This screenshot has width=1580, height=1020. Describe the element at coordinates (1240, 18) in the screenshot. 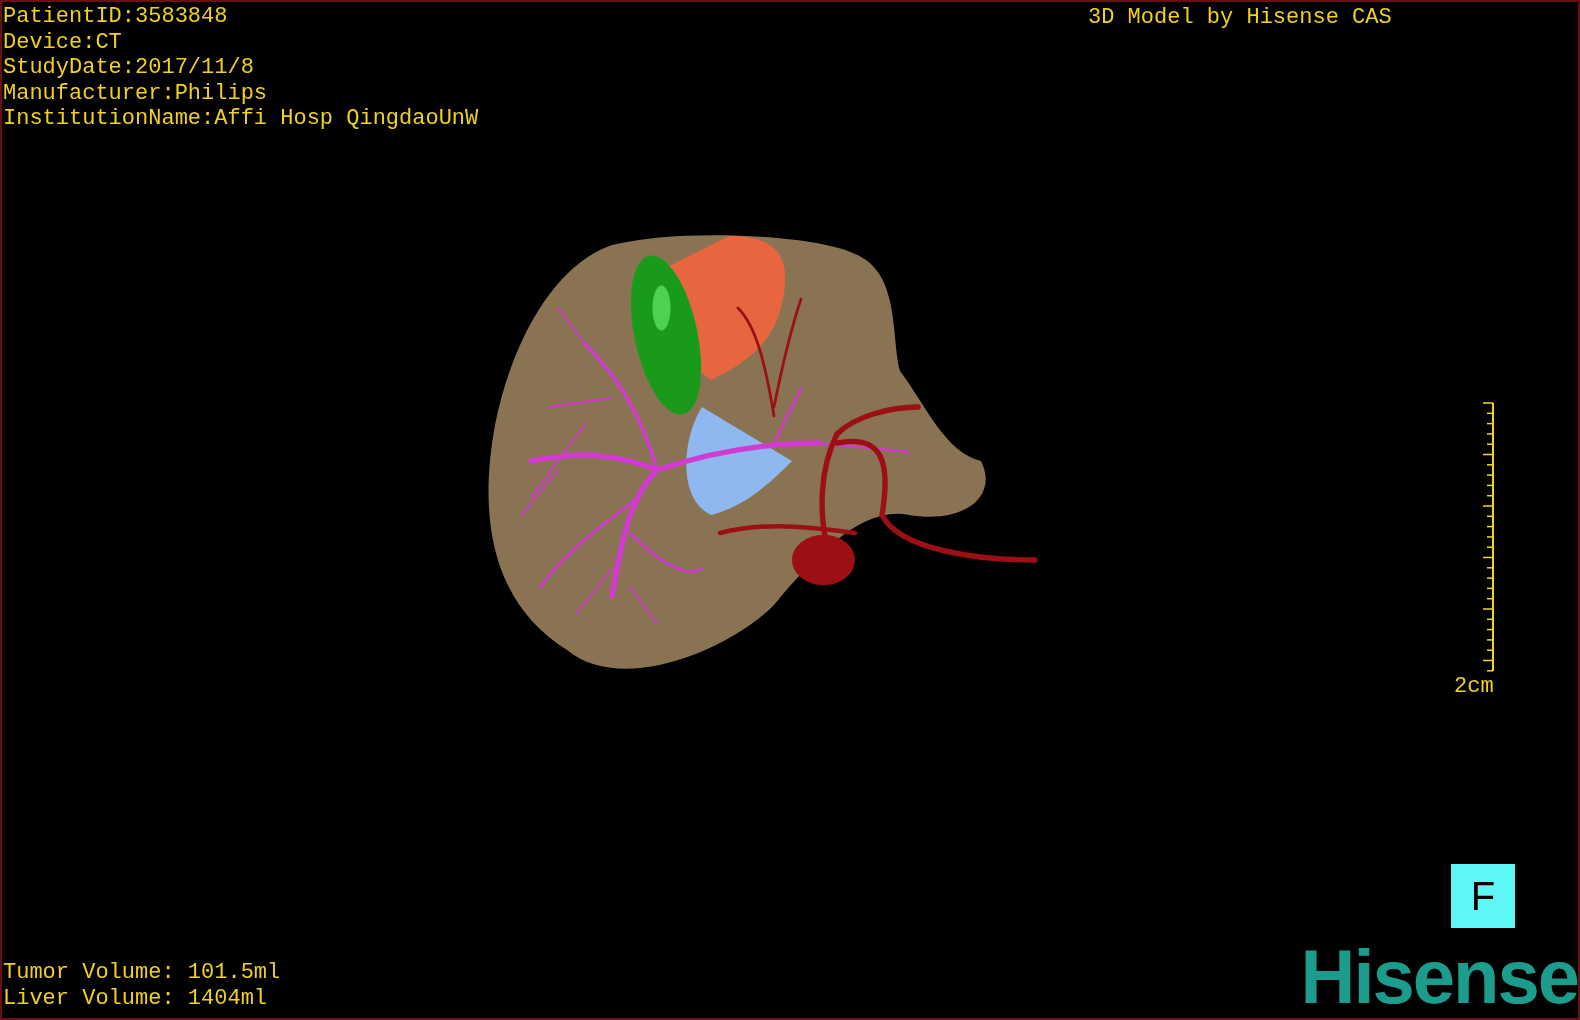

I see `caption-text: 3D Model by Hisense CAS` at that location.